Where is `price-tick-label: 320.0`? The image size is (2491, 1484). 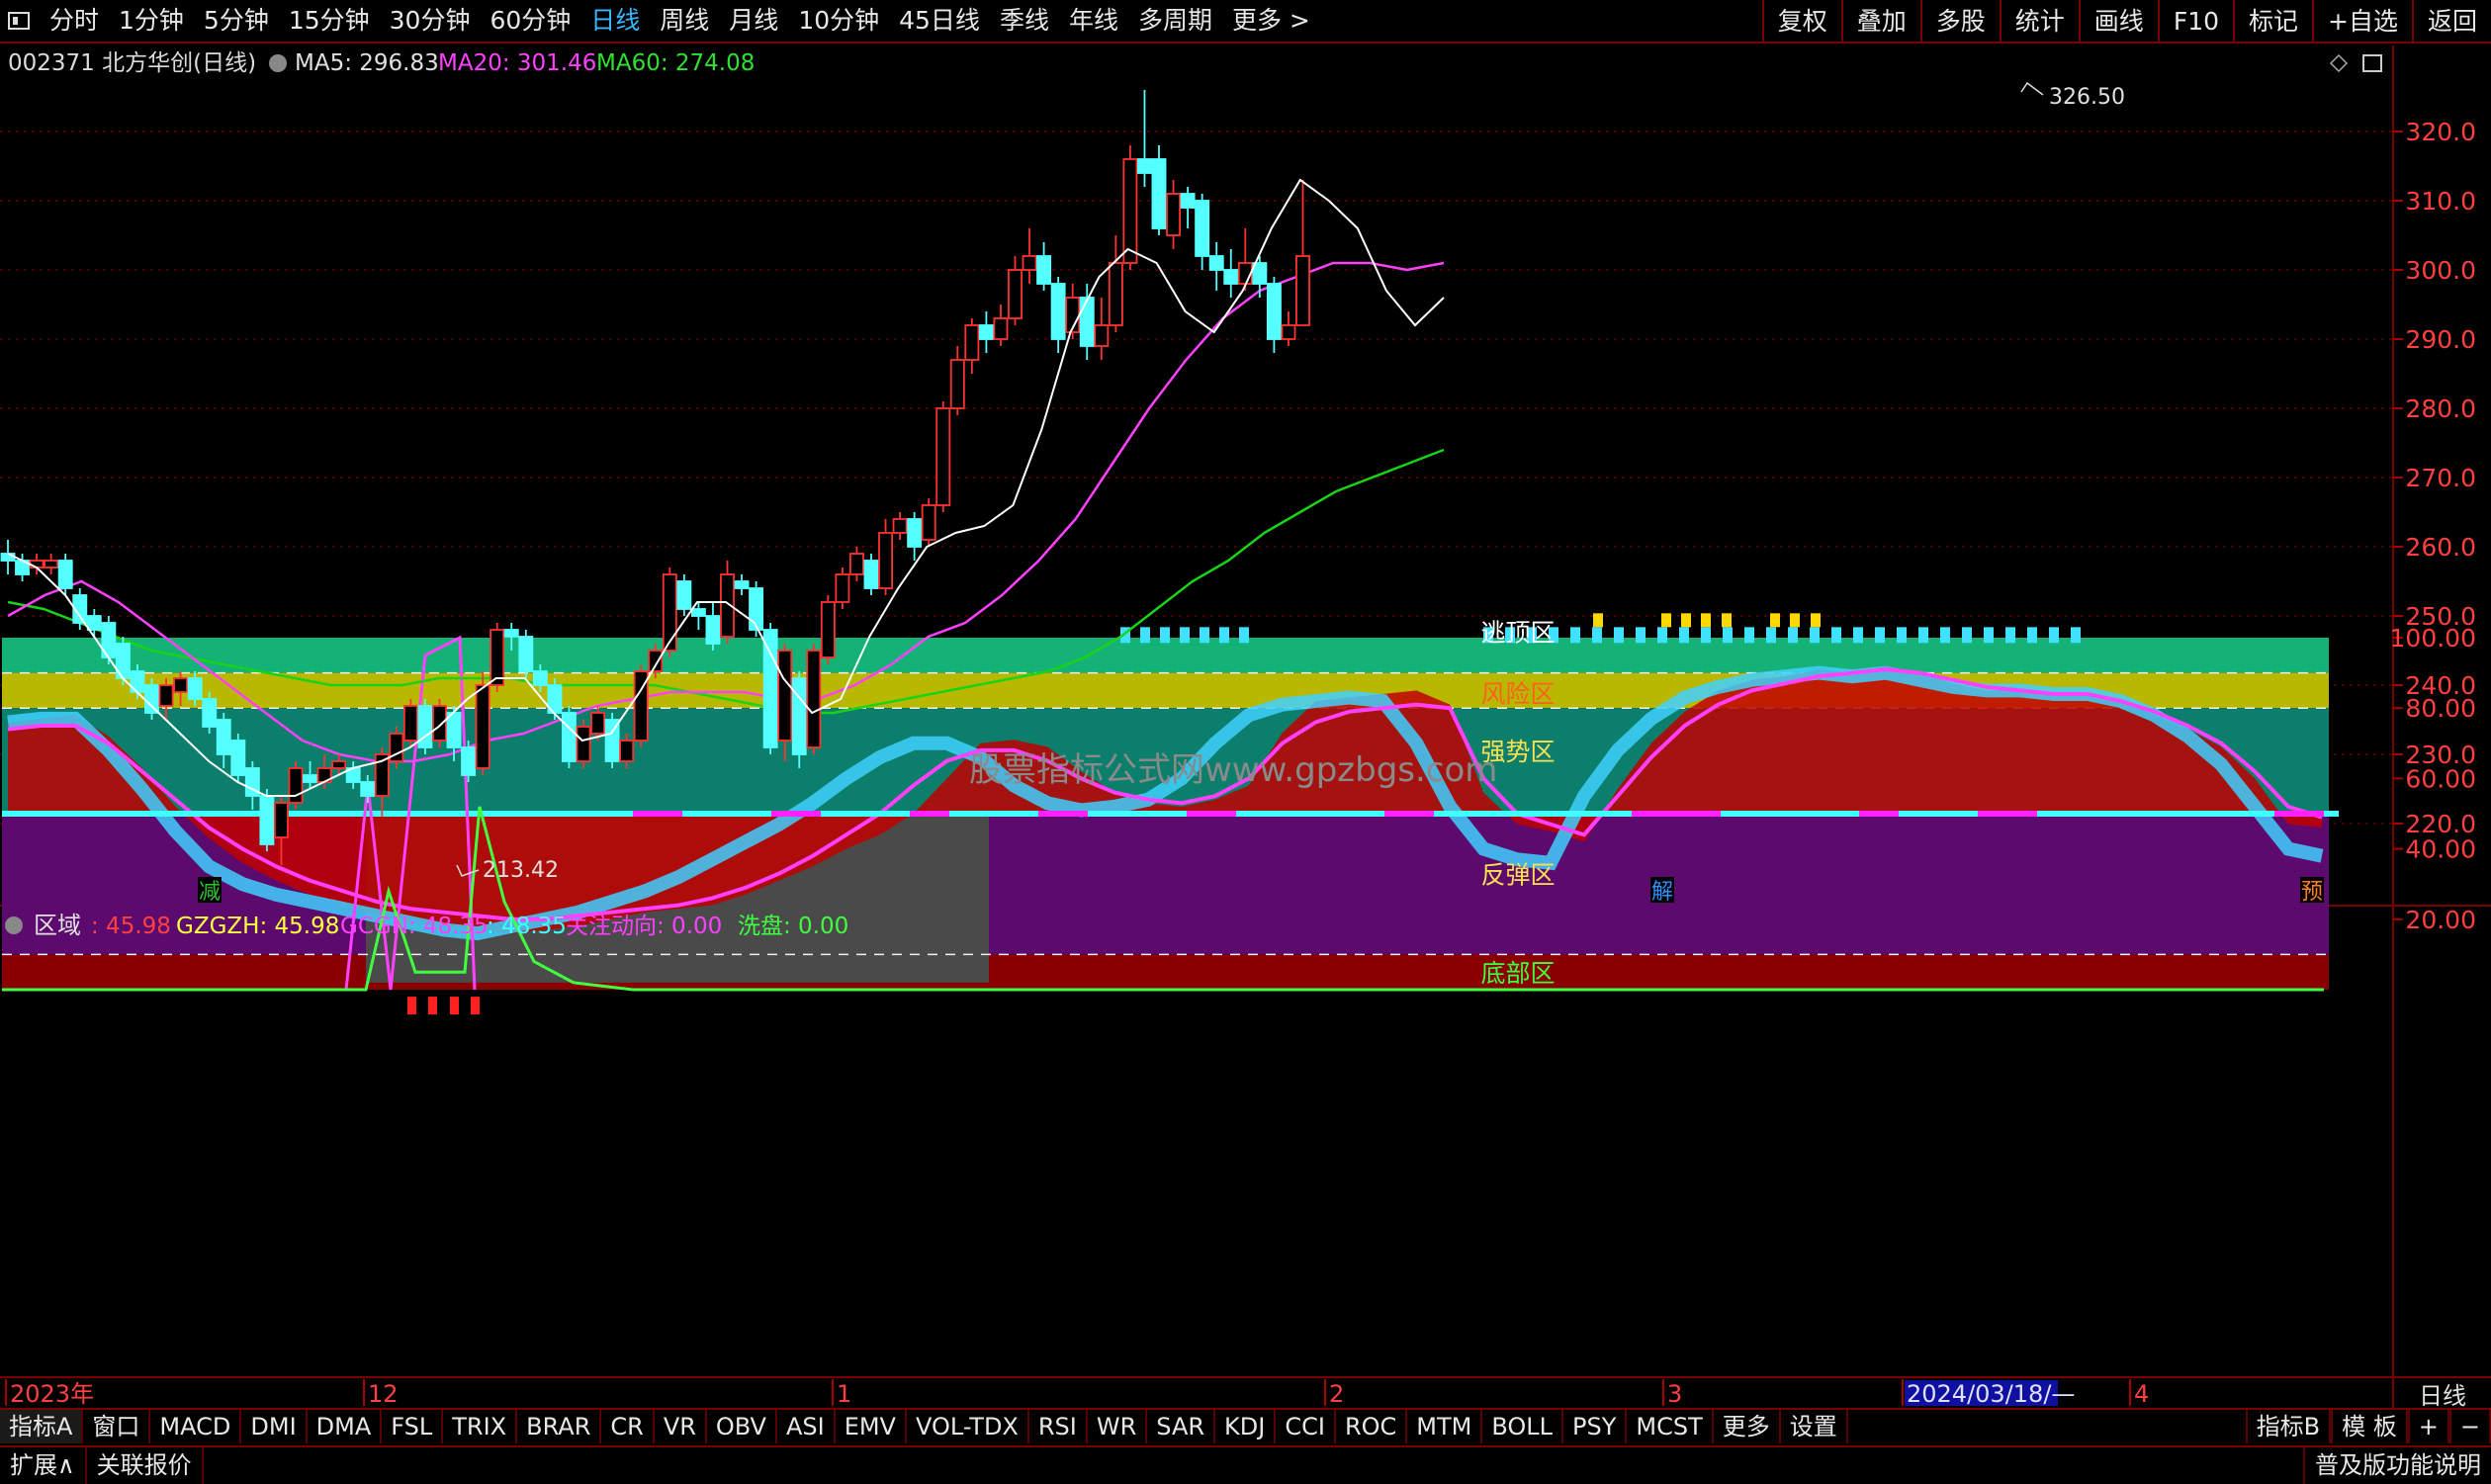 price-tick-label: 320.0 is located at coordinates (2440, 132).